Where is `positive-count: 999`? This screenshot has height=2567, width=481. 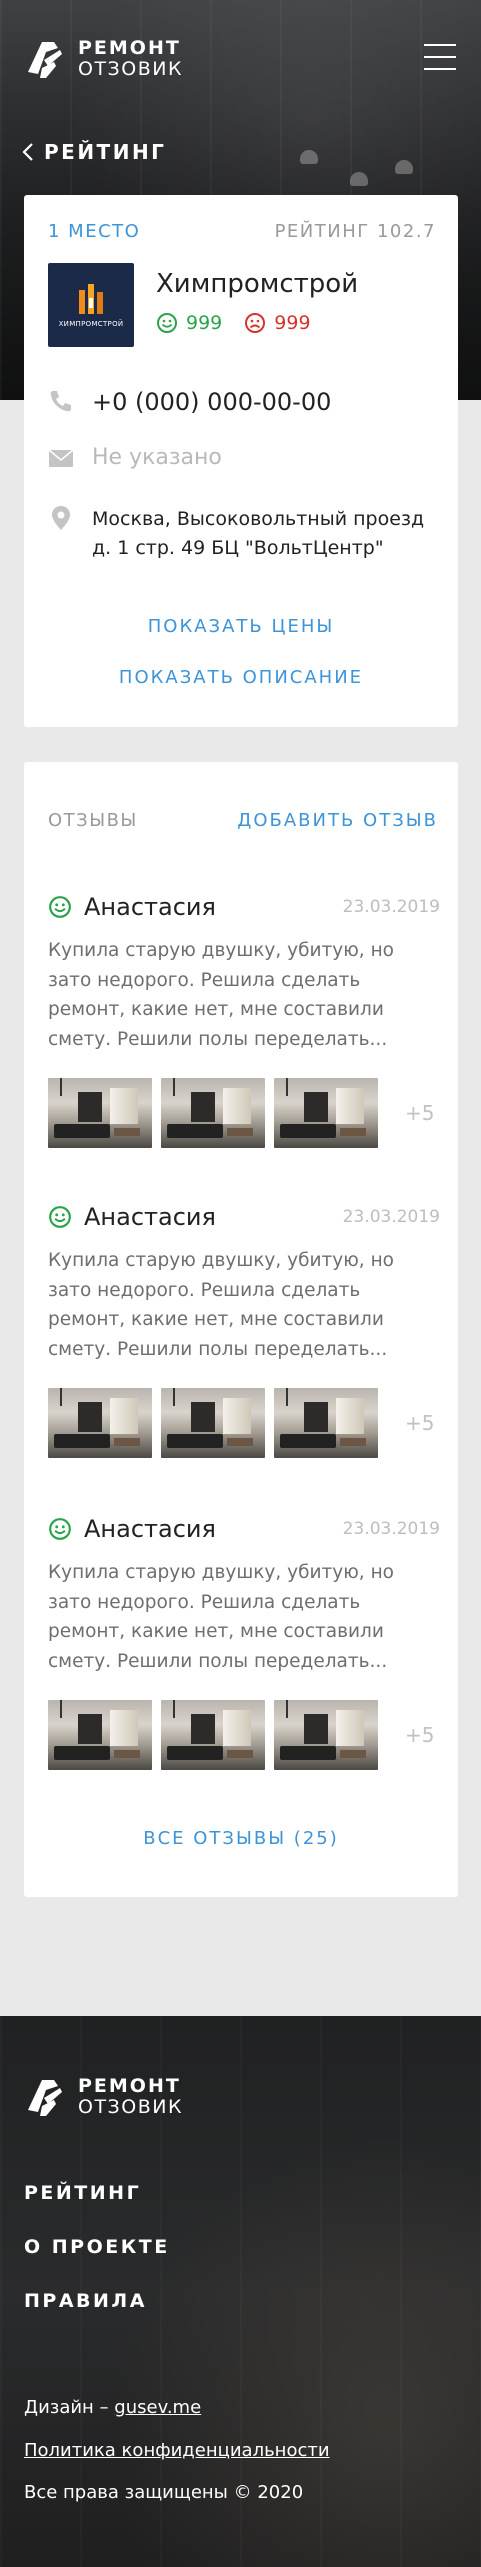
positive-count: 999 is located at coordinates (204, 323).